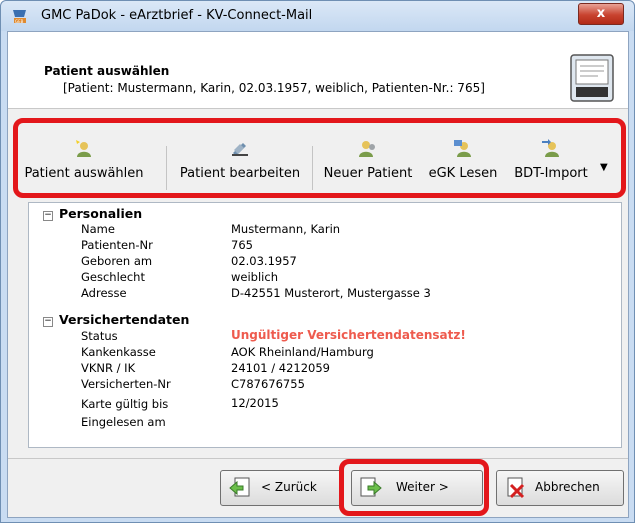 This screenshot has height=523, width=635. I want to click on field-label-status: Status, so click(99, 336).